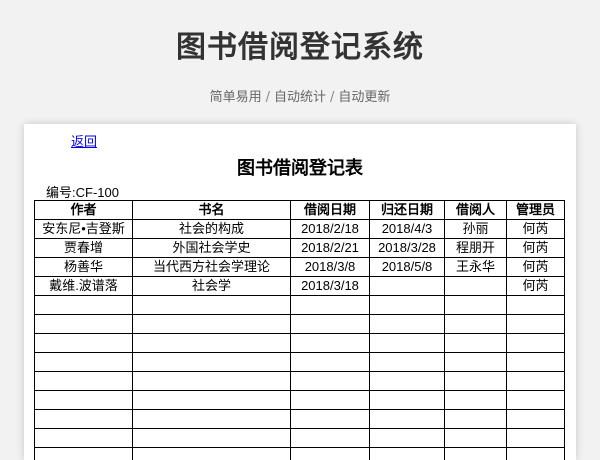 This screenshot has height=460, width=600. I want to click on tagline-item: 简单易用, so click(235, 97).